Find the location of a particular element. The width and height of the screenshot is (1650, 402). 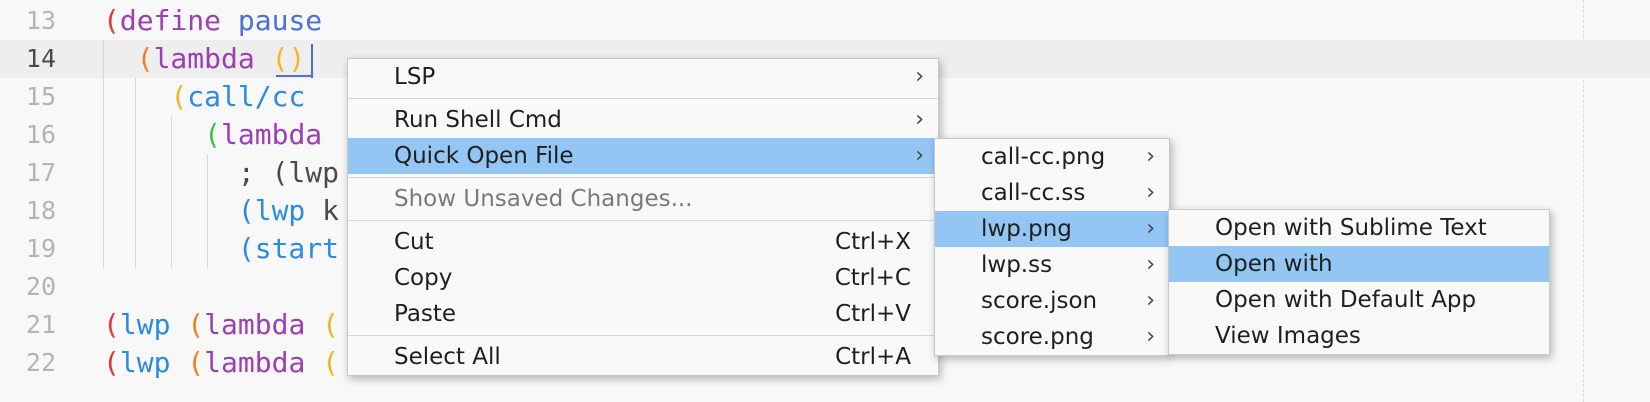

menu-item-label: Select All is located at coordinates (447, 357).